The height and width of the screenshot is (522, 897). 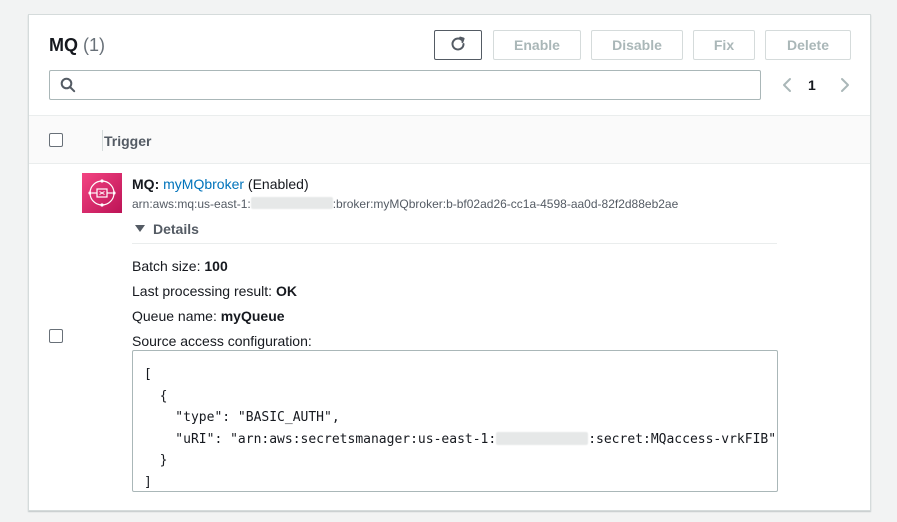 What do you see at coordinates (242, 417) in the screenshot?
I see `code-line: "type": "BASIC_AUTH",` at bounding box center [242, 417].